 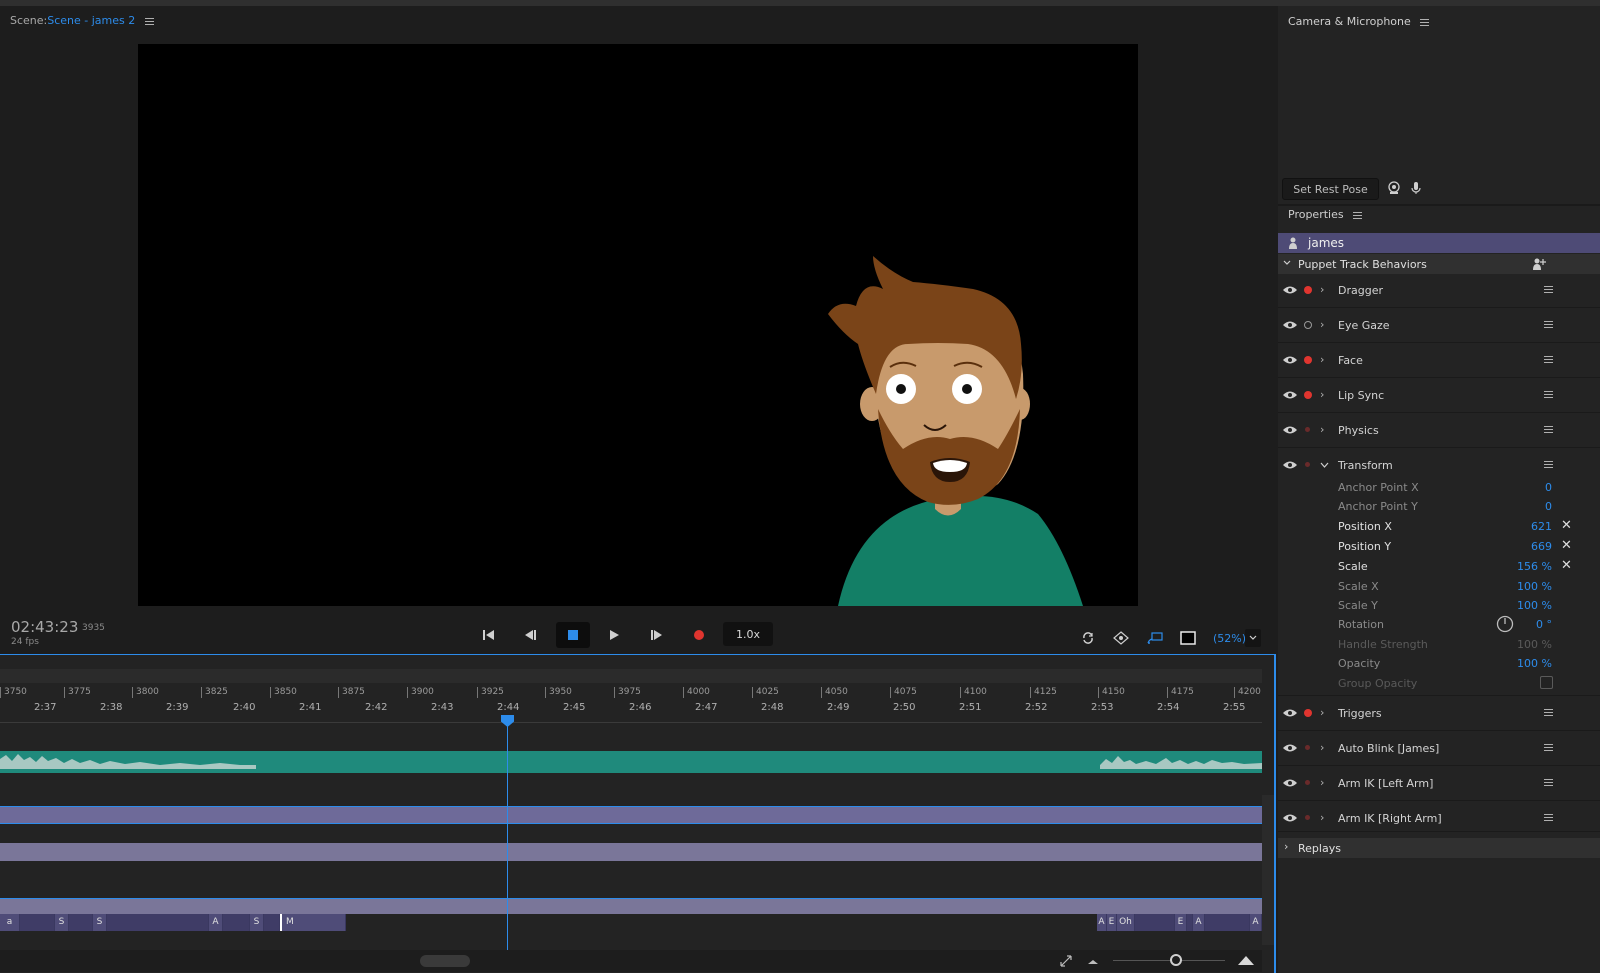 What do you see at coordinates (1439, 243) in the screenshot?
I see `puppet-name-bar: james` at bounding box center [1439, 243].